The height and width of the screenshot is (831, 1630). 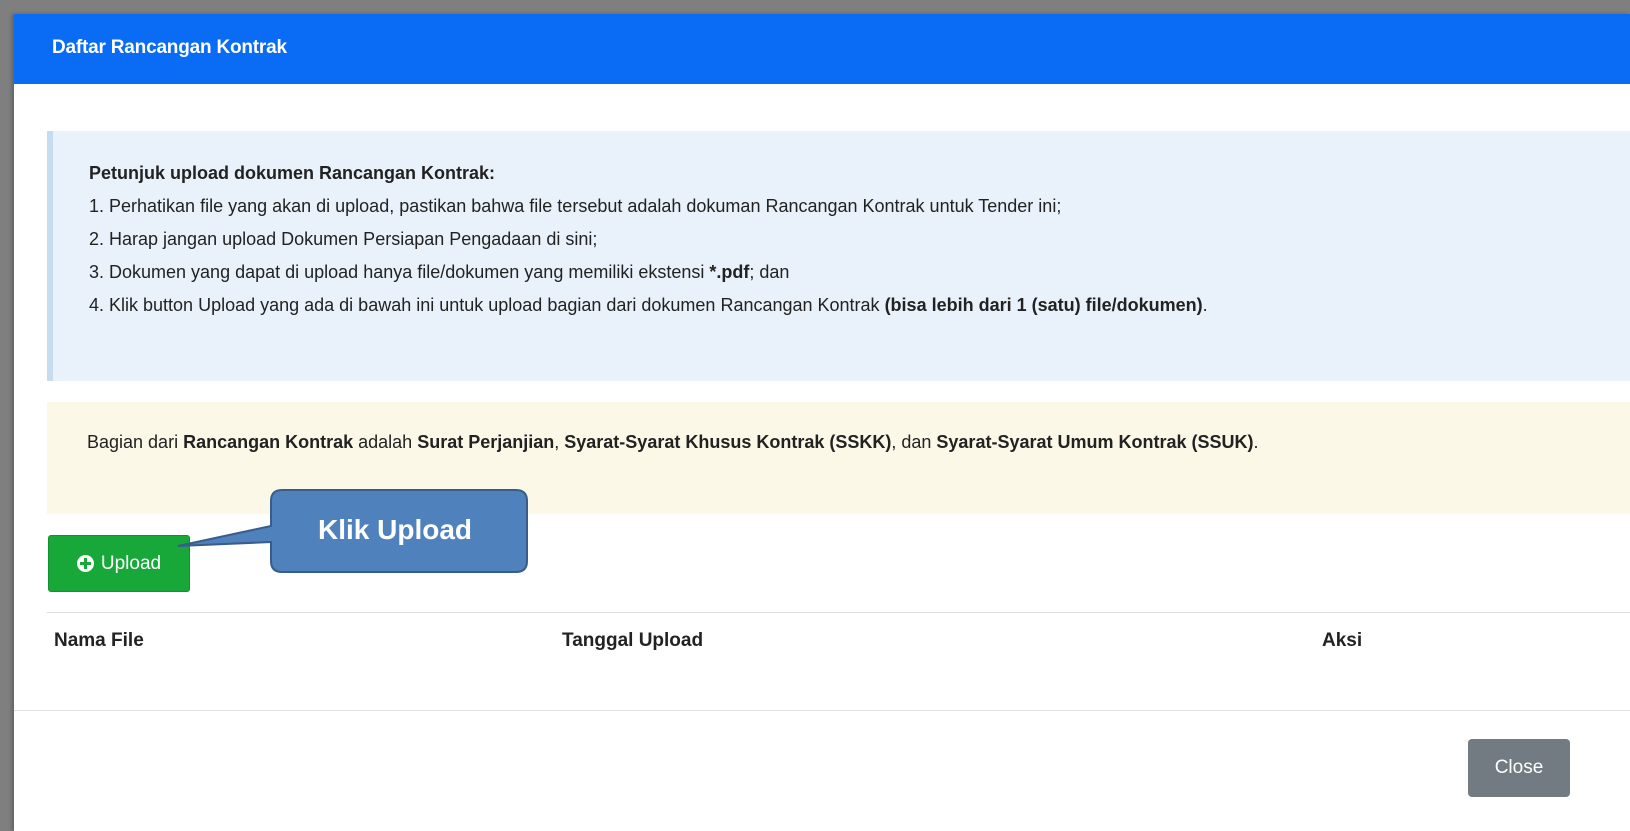 What do you see at coordinates (135, 442) in the screenshot?
I see `note-text-1: Bagian dari` at bounding box center [135, 442].